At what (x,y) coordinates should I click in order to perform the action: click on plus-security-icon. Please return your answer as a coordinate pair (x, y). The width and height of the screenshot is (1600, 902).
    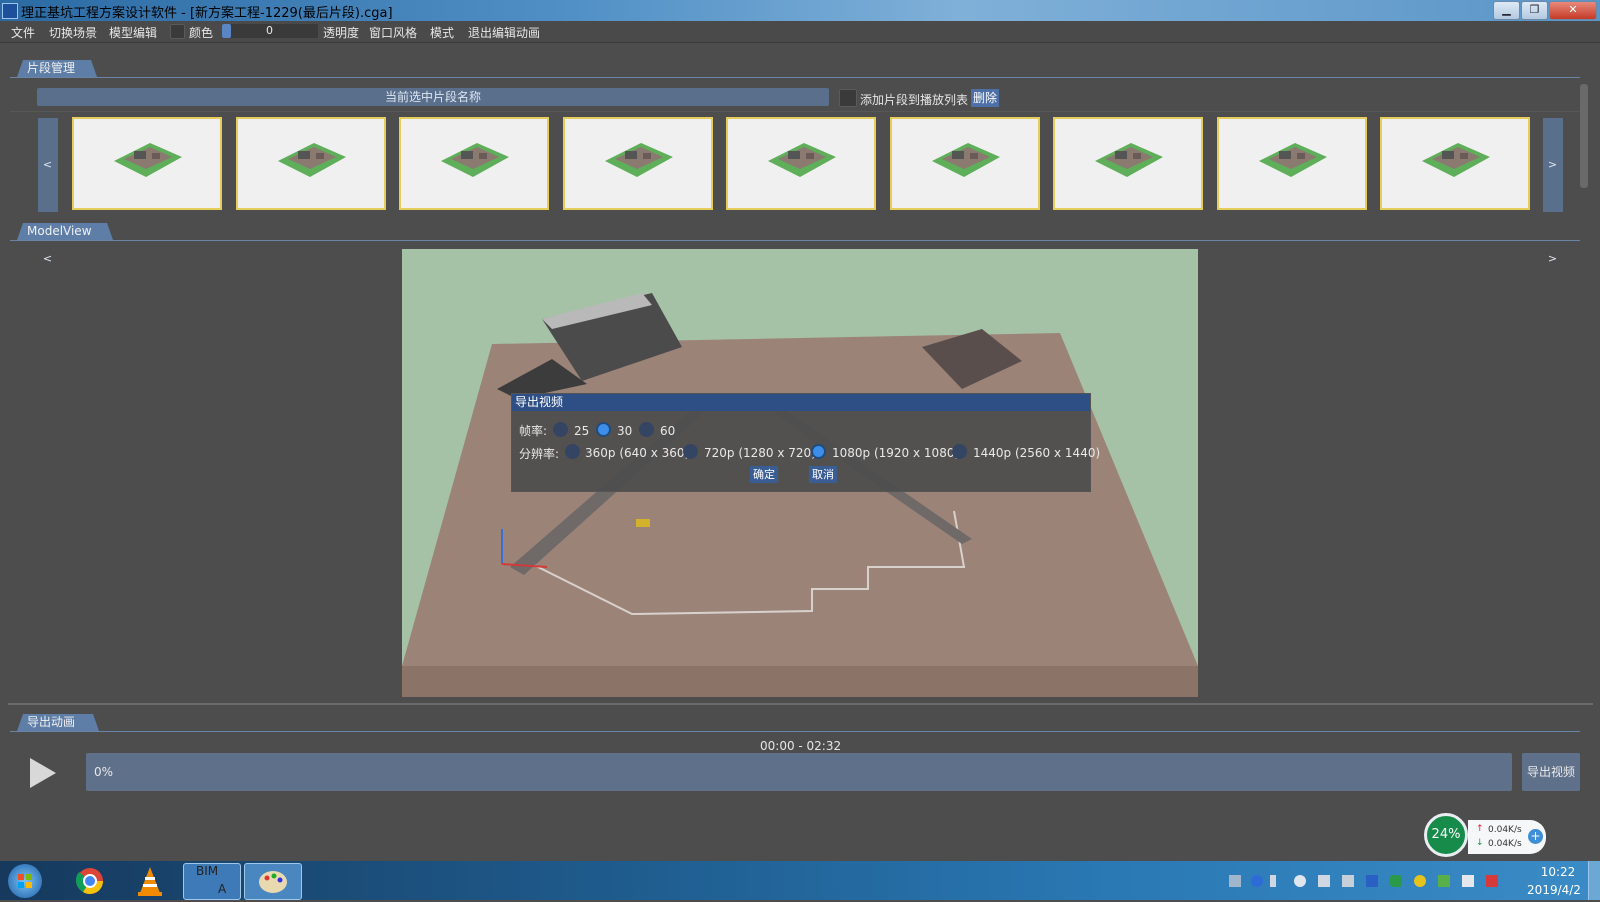
    Looking at the image, I should click on (1420, 881).